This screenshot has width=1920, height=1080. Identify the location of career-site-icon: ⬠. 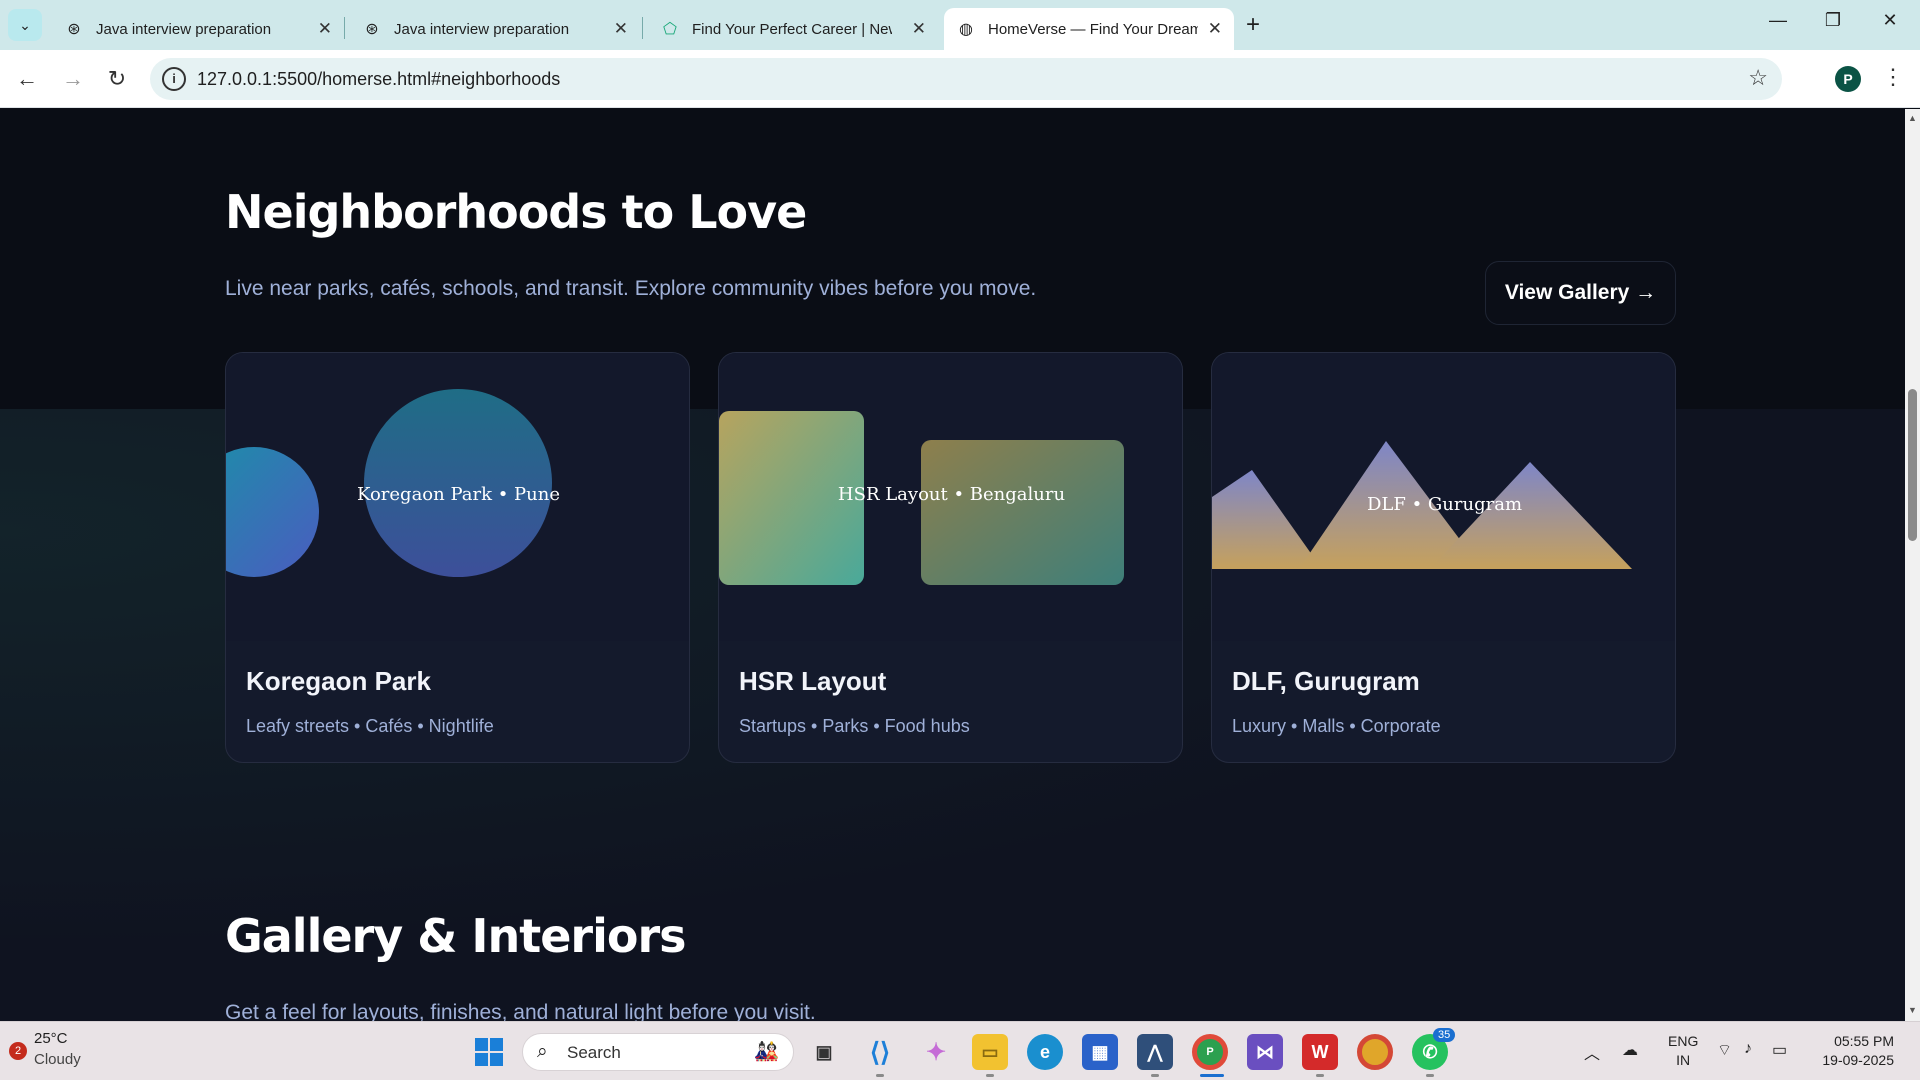
(670, 29).